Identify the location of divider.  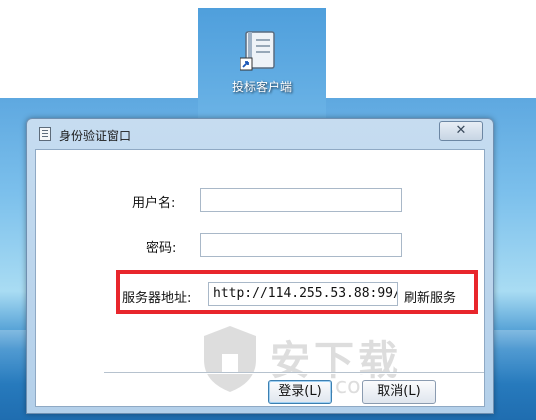
(294, 373).